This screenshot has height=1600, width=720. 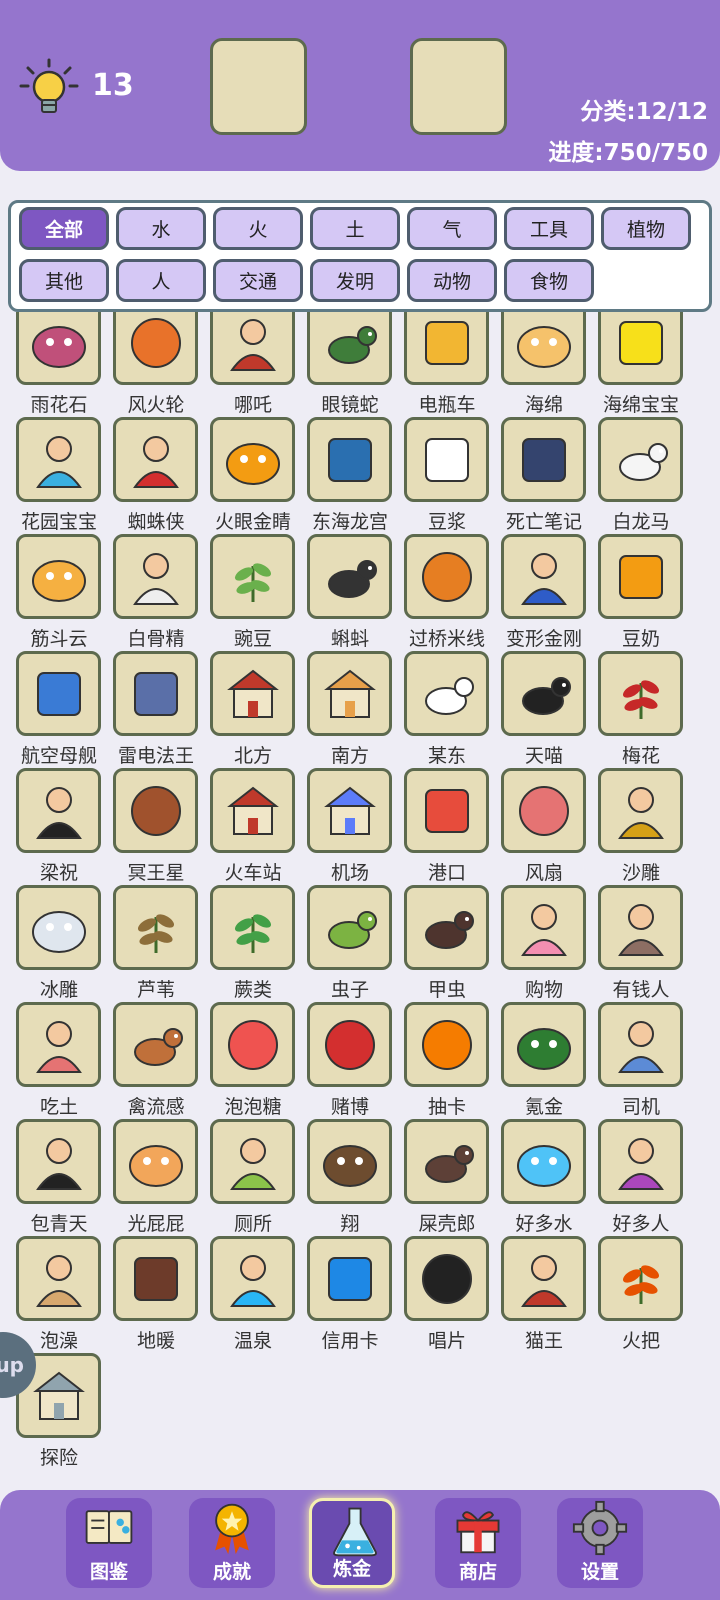 I want to click on category-tab: 交通, so click(x=258, y=280).